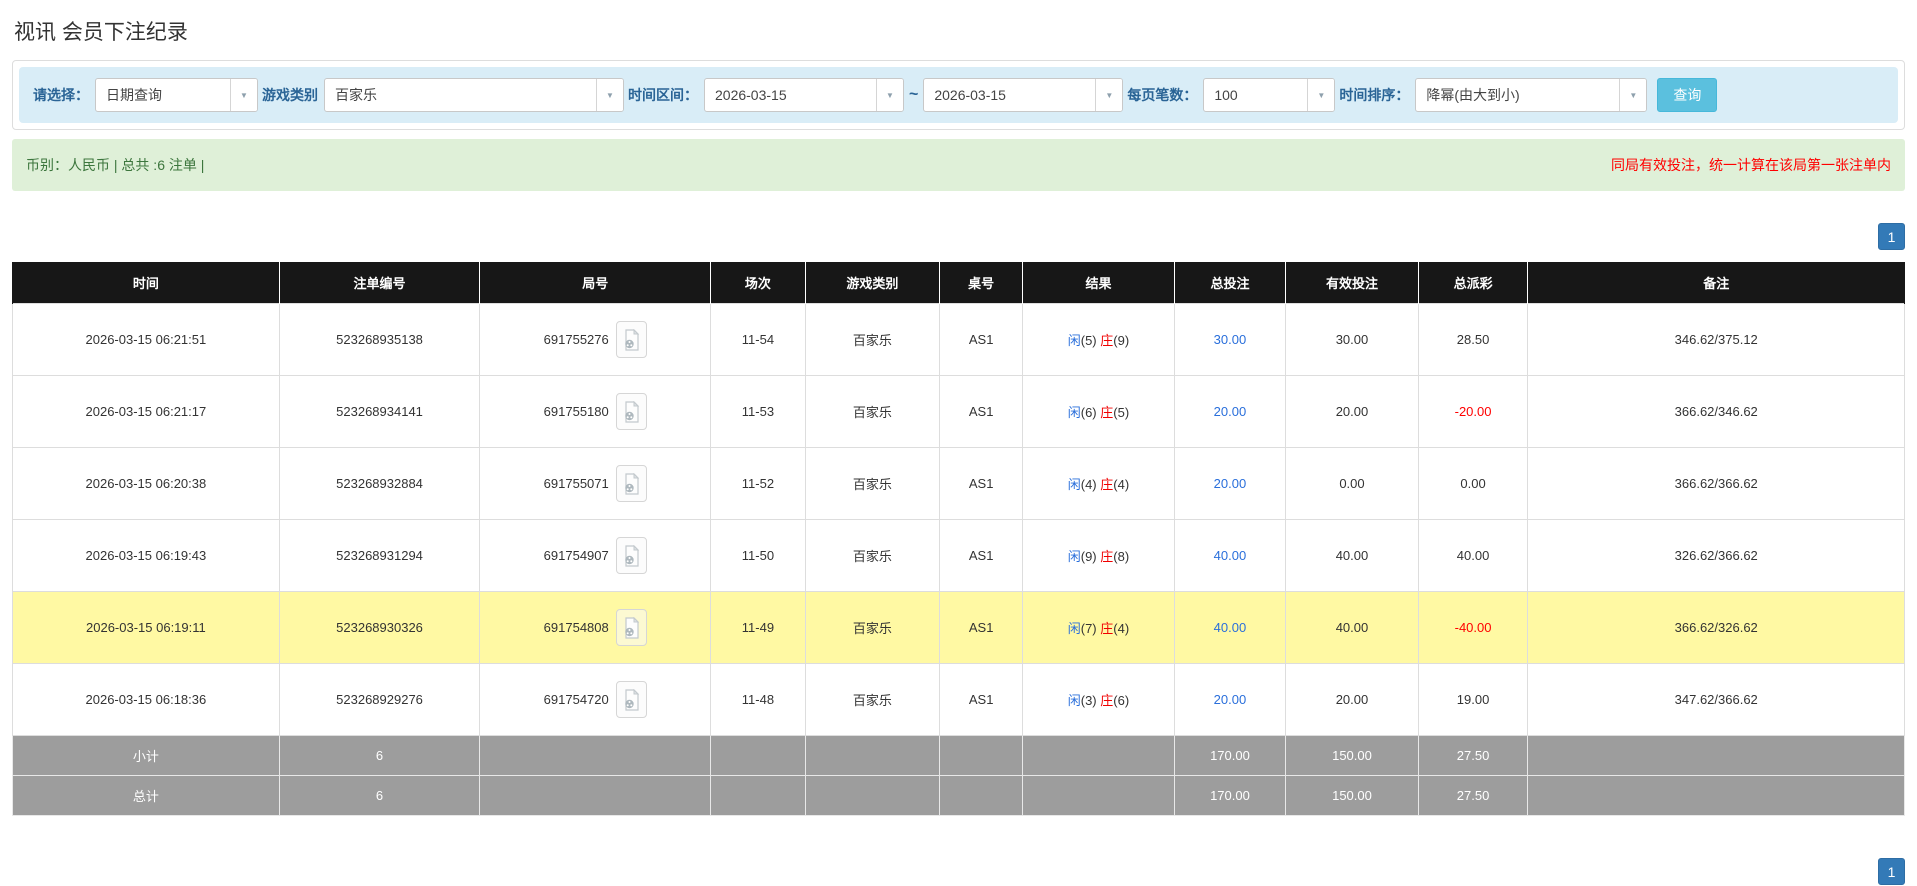 This screenshot has width=1917, height=886. I want to click on date-to-value: 2026-03-15, so click(970, 95).